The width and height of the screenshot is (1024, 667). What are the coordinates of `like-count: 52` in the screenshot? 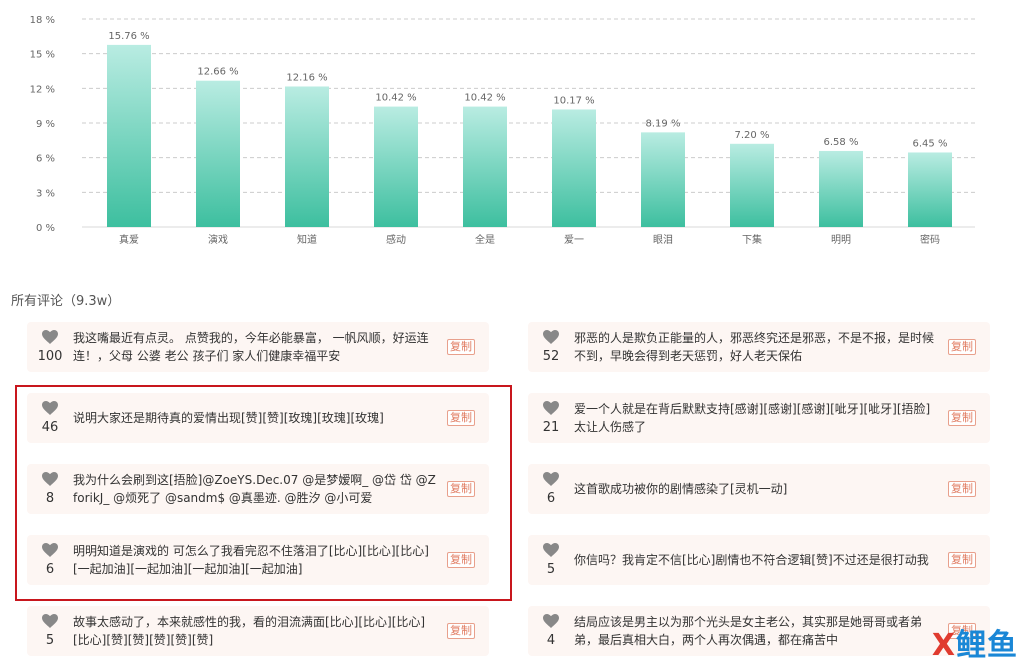 It's located at (551, 356).